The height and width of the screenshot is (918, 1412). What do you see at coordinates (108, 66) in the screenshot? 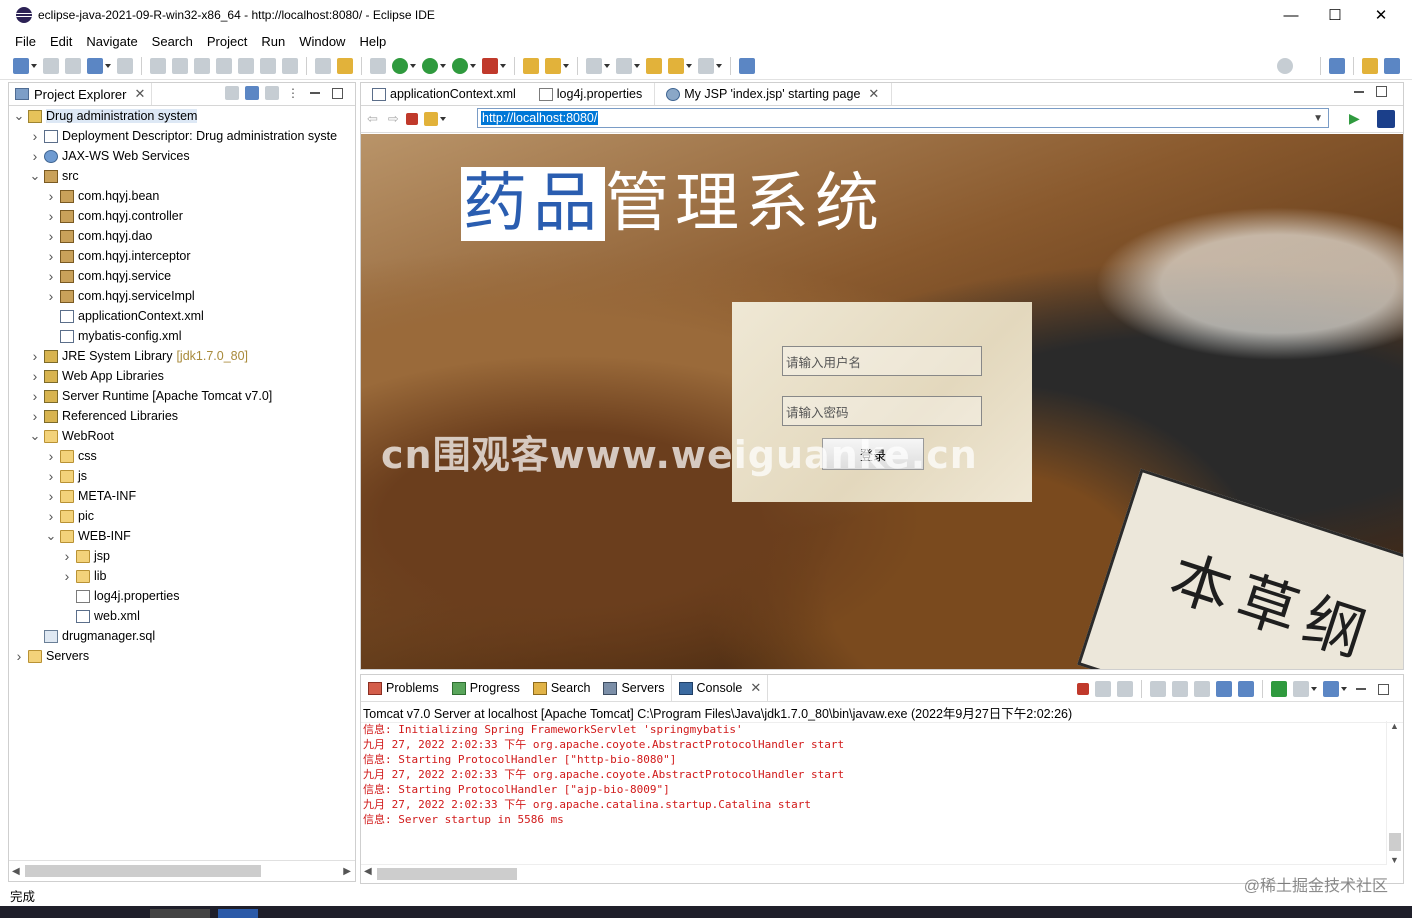
I see `terminal-dropdown-icon` at bounding box center [108, 66].